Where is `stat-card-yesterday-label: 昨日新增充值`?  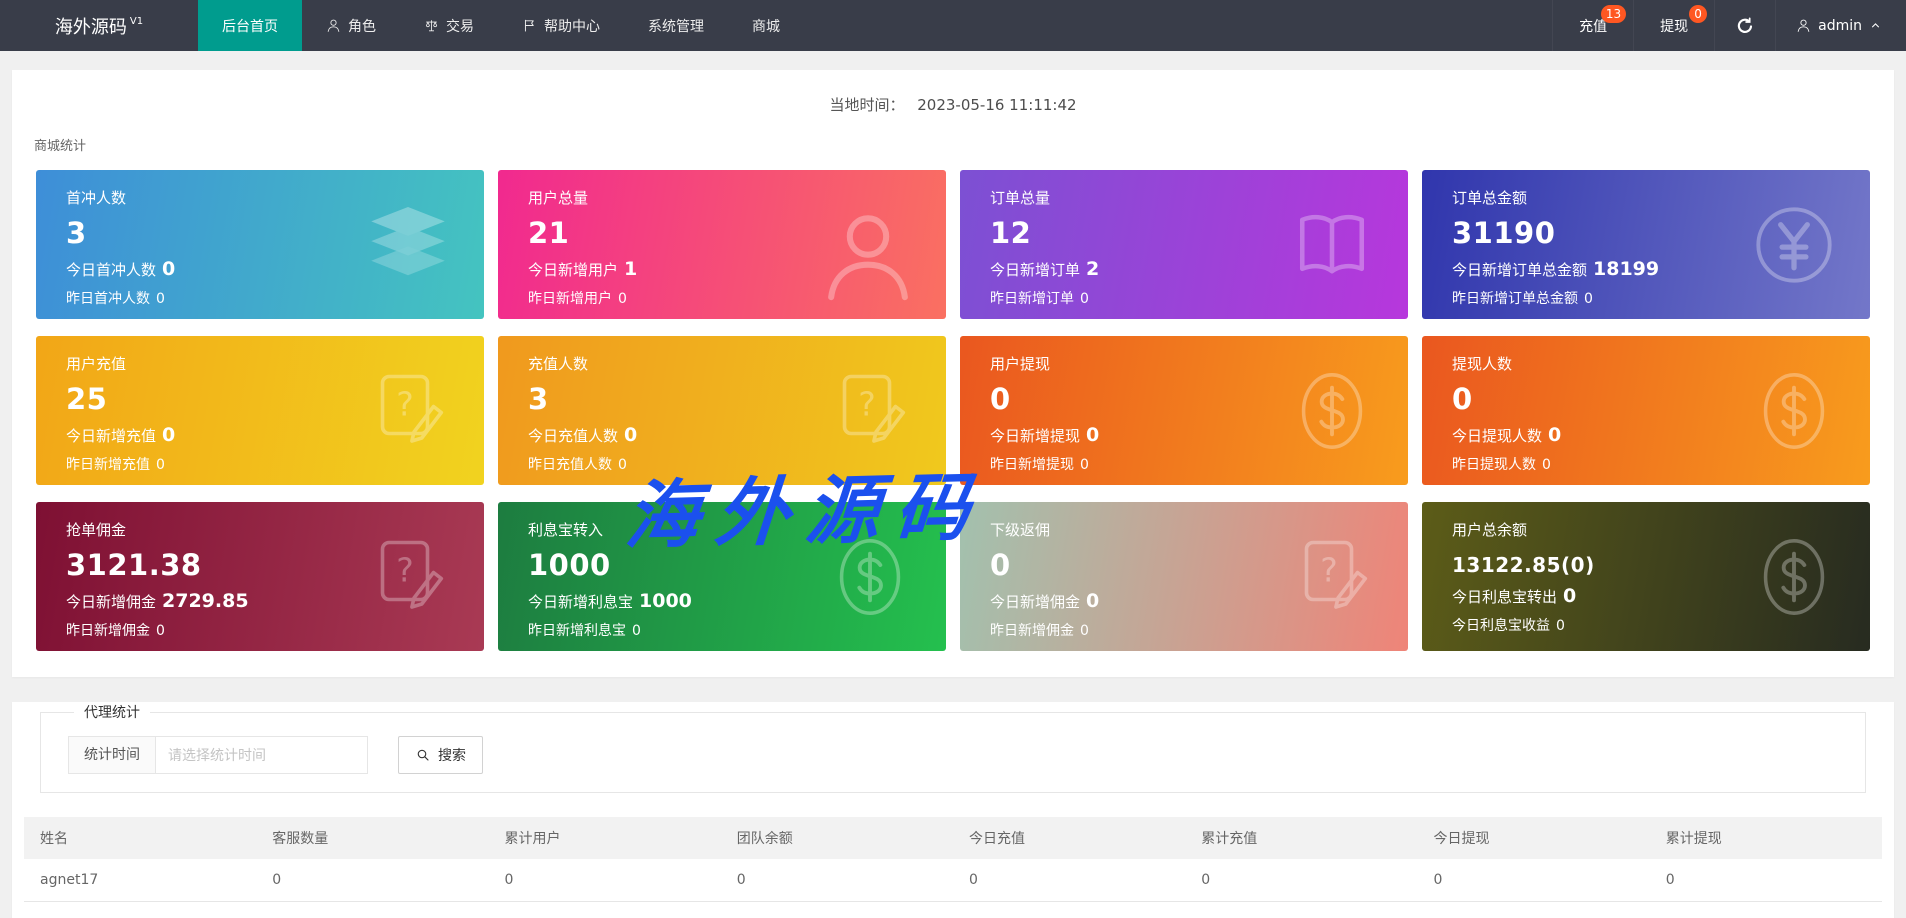
stat-card-yesterday-label: 昨日新增充值 is located at coordinates (108, 465).